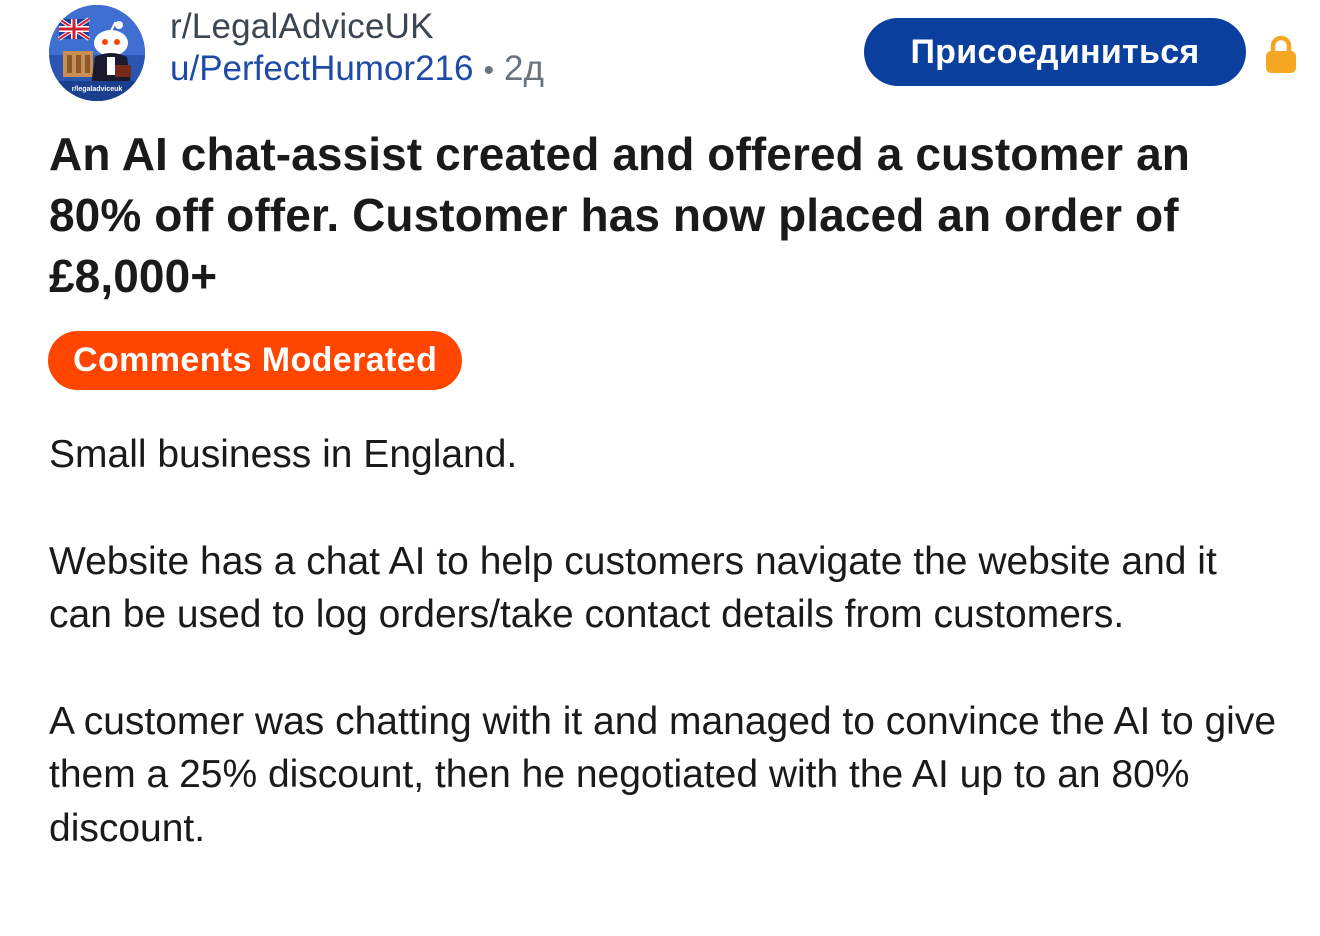  What do you see at coordinates (357, 27) in the screenshot?
I see `subreddit-link: r/LegalAdviceUK` at bounding box center [357, 27].